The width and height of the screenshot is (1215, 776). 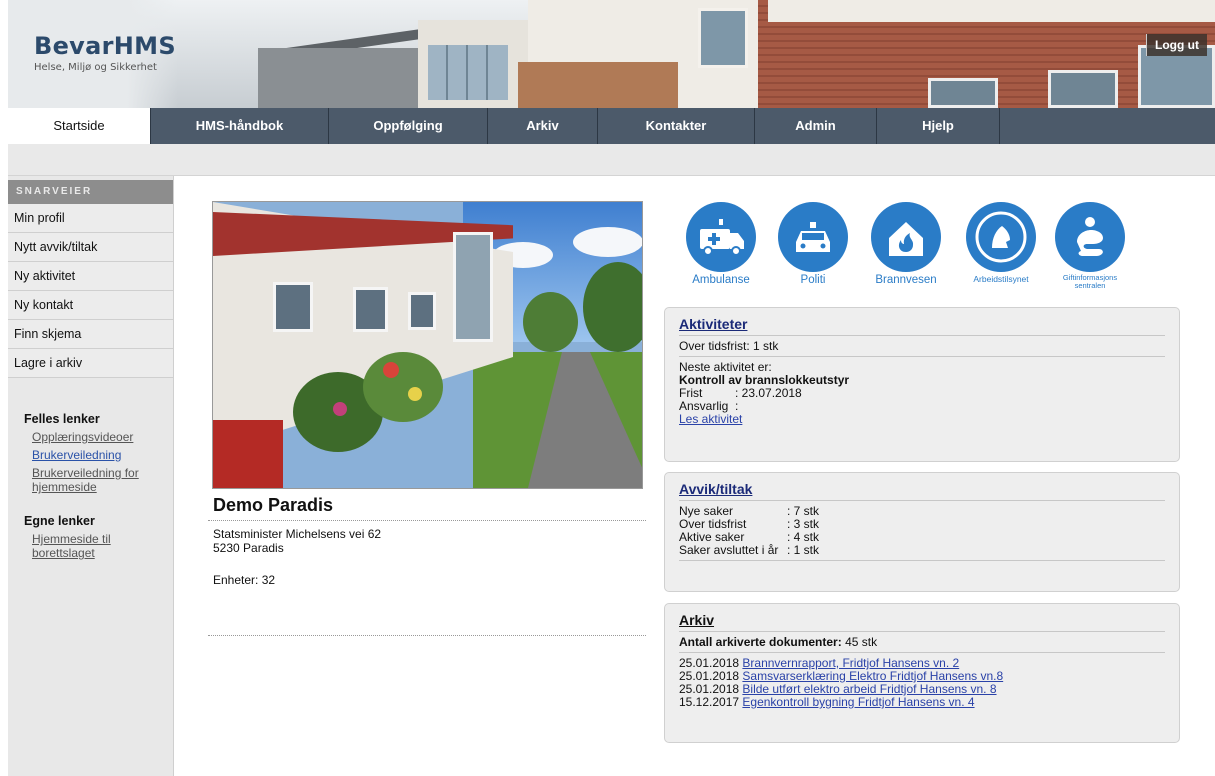 What do you see at coordinates (79, 126) in the screenshot?
I see `nav-tab-startside: Startside` at bounding box center [79, 126].